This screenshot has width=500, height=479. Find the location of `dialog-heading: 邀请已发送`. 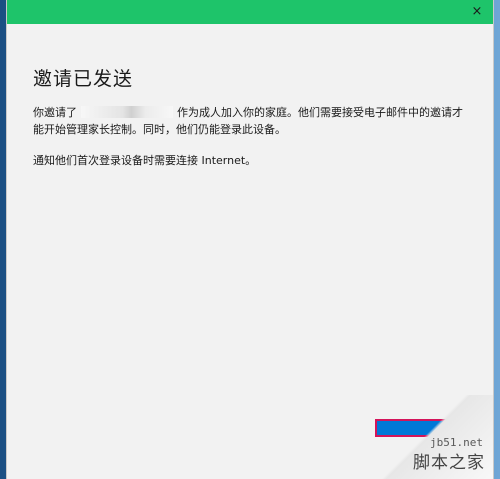

dialog-heading: 邀请已发送 is located at coordinates (83, 79).